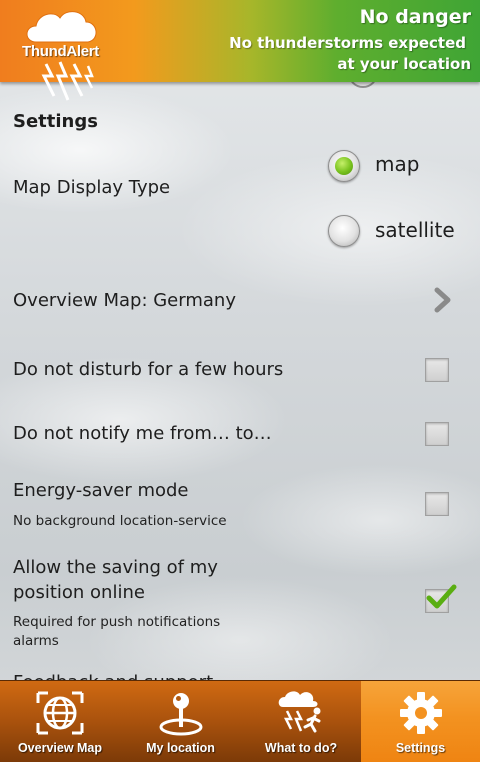 This screenshot has width=480, height=762. Describe the element at coordinates (36, 641) in the screenshot. I see `allow-saving-description-line2: alarms` at that location.